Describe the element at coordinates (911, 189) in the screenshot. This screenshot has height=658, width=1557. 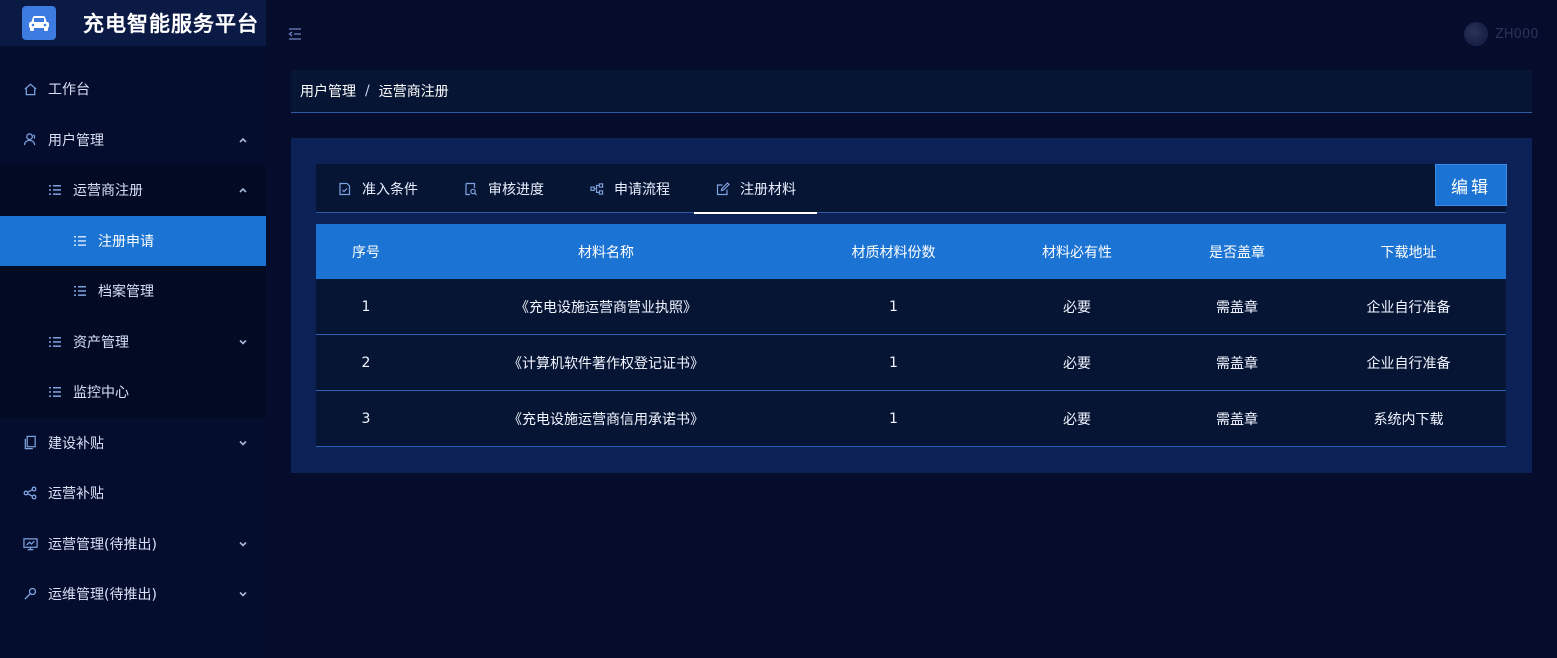
I see `tabs-bar: 准入条件 审核进度 申请流程 注册材料` at that location.